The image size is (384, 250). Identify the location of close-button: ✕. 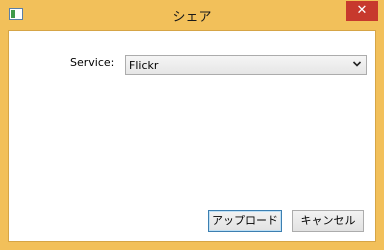
(362, 11).